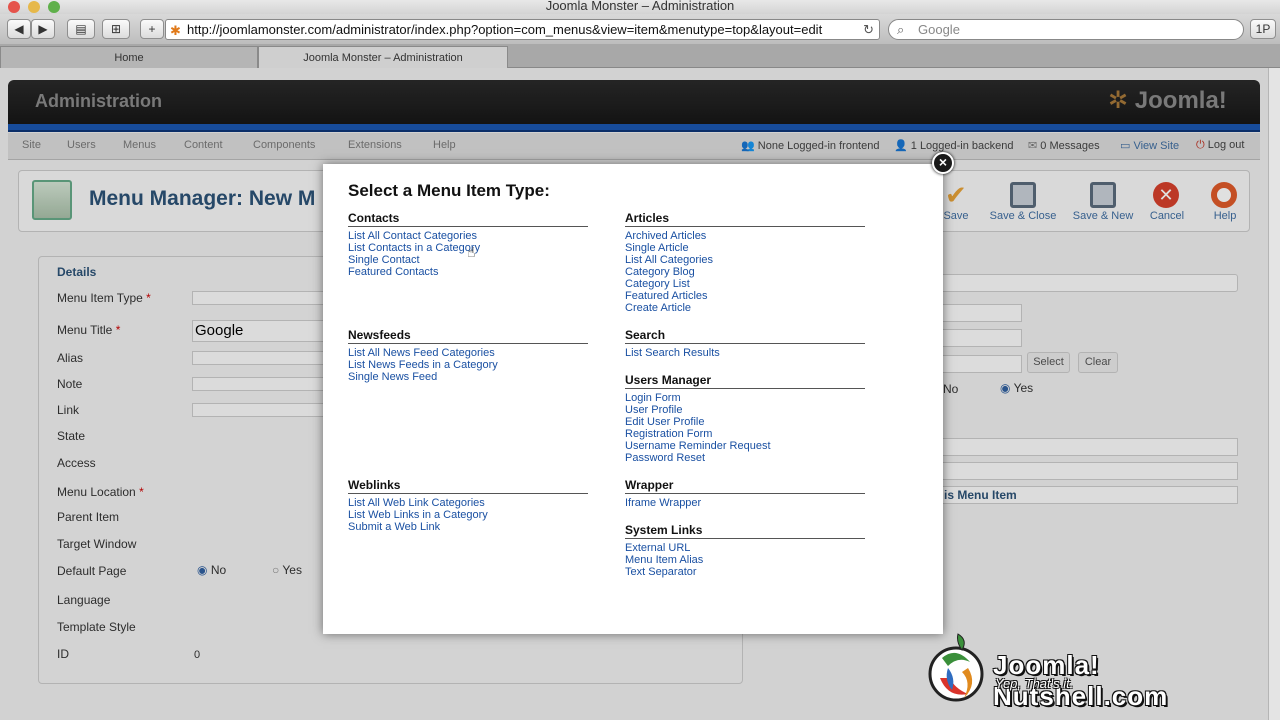 This screenshot has height=720, width=1280. Describe the element at coordinates (468, 486) in the screenshot. I see `group-title: Weblinks` at that location.